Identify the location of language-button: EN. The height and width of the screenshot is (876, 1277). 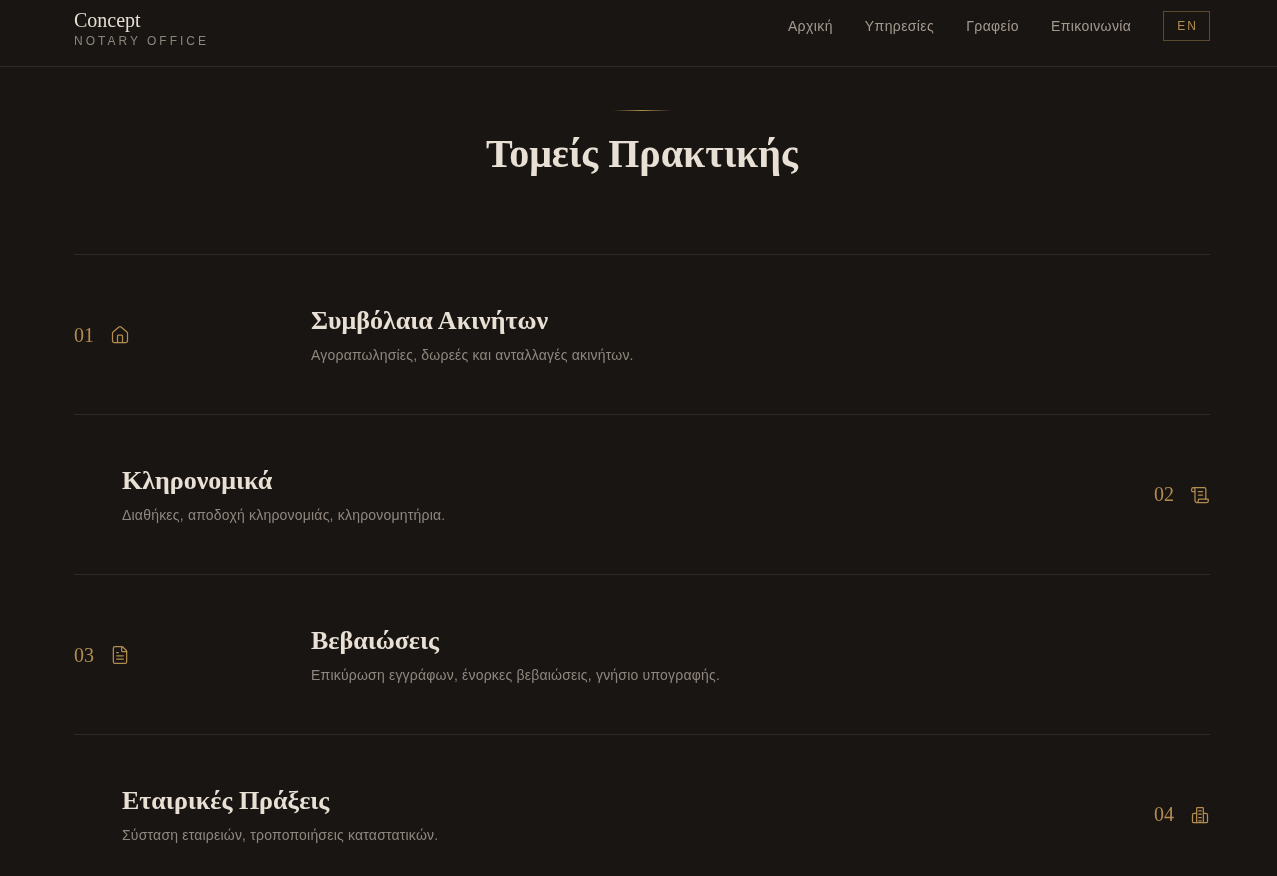
(1186, 25).